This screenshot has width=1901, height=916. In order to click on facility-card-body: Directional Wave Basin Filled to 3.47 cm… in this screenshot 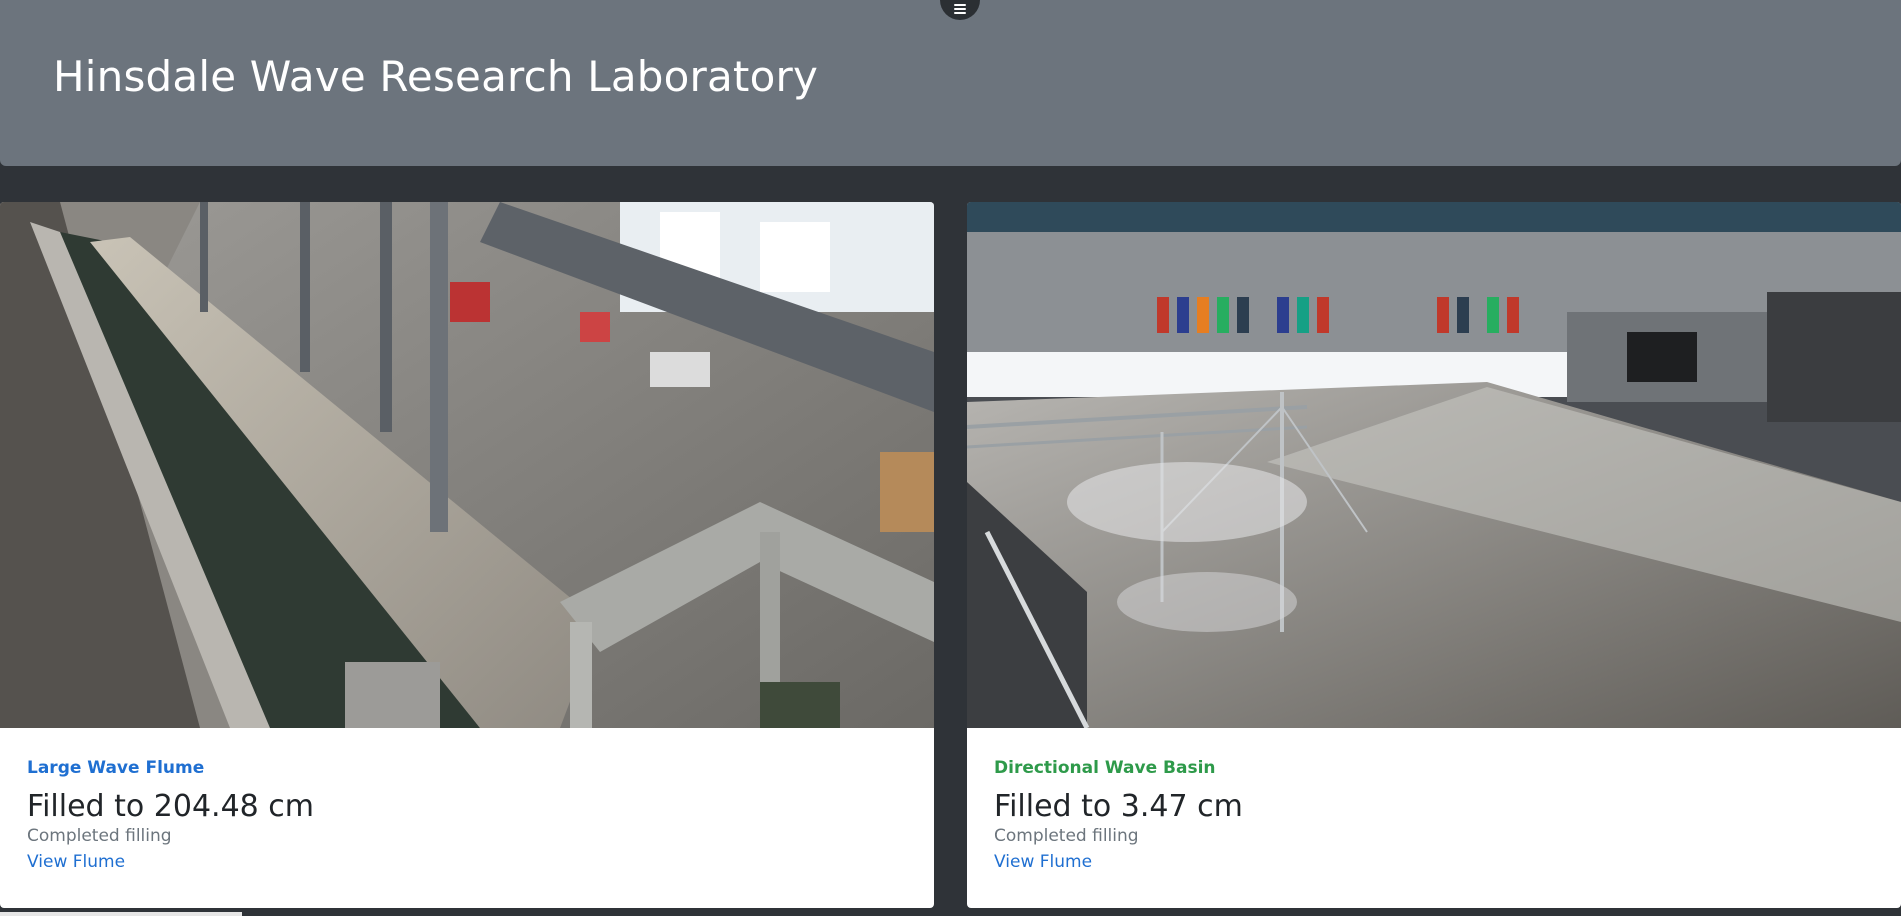, I will do `click(1437, 815)`.